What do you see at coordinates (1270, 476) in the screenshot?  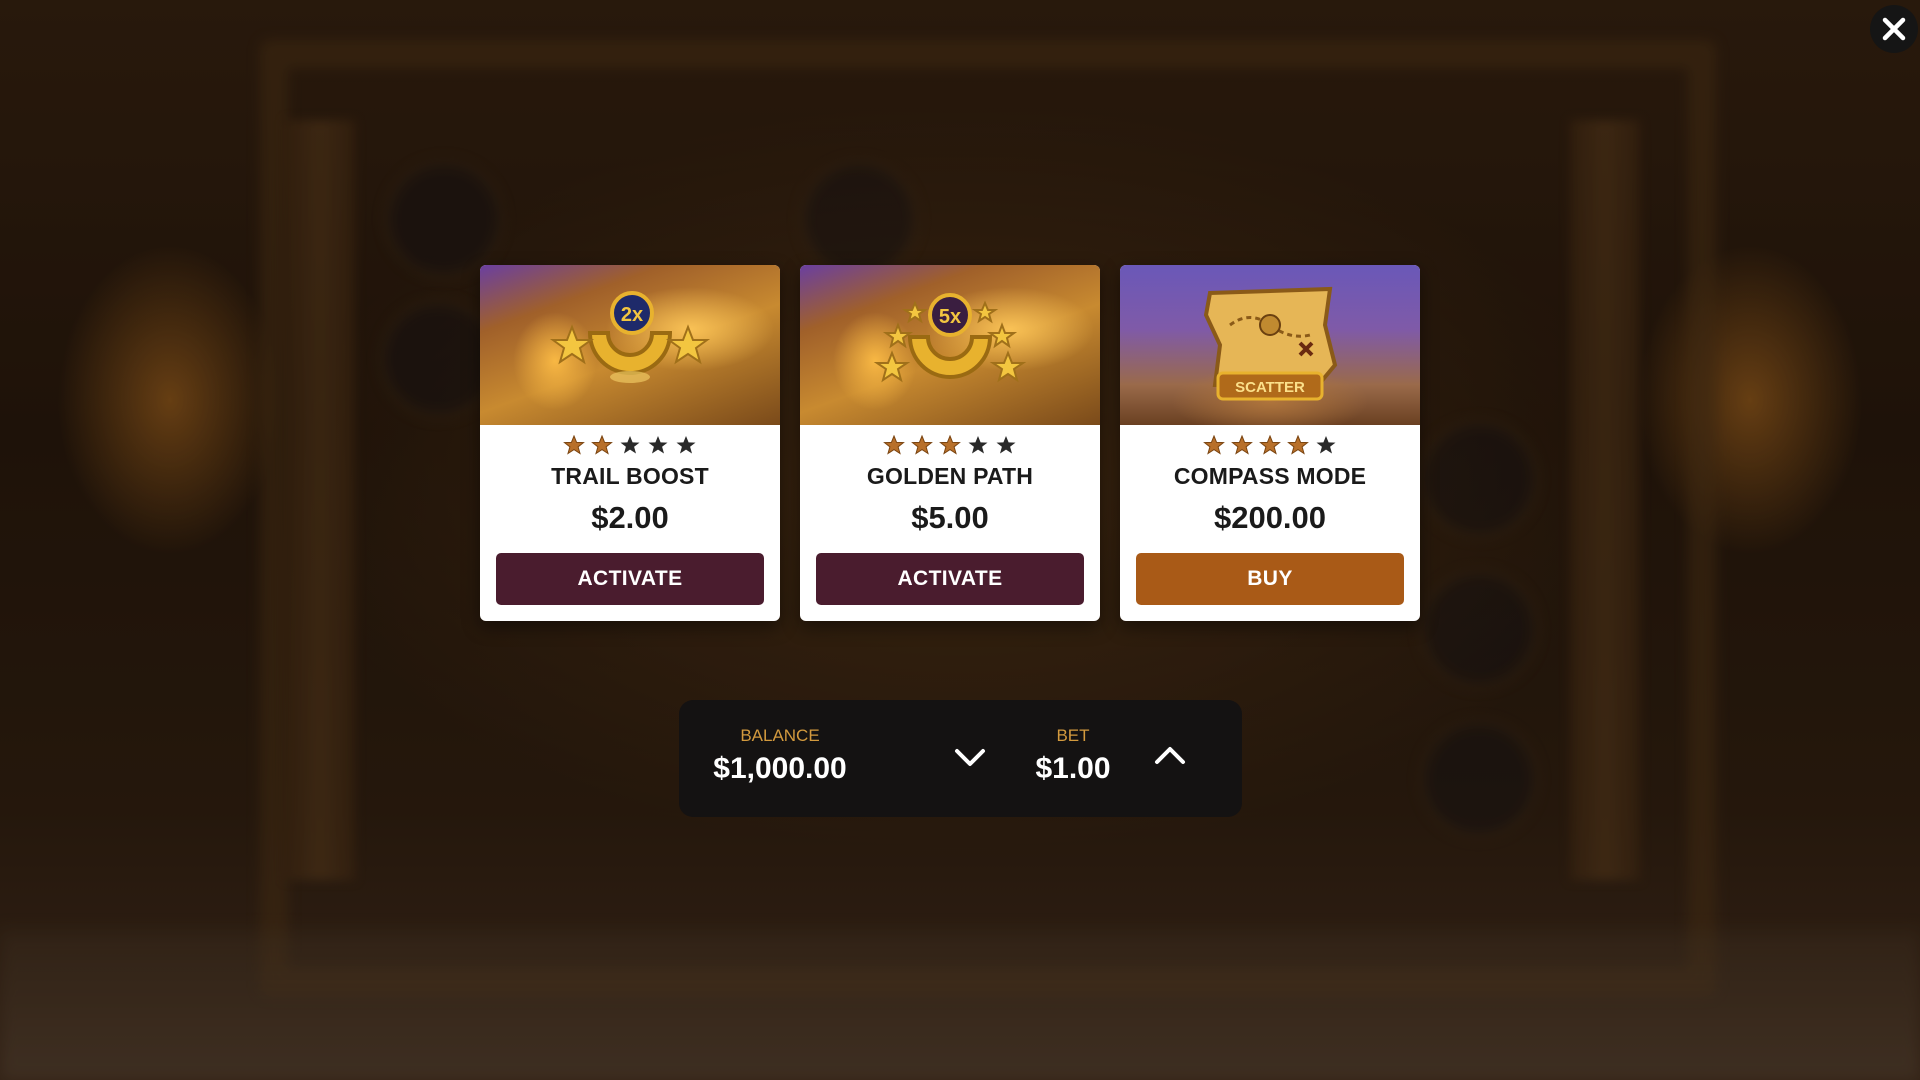 I see `card-title: COMPASS MODE` at bounding box center [1270, 476].